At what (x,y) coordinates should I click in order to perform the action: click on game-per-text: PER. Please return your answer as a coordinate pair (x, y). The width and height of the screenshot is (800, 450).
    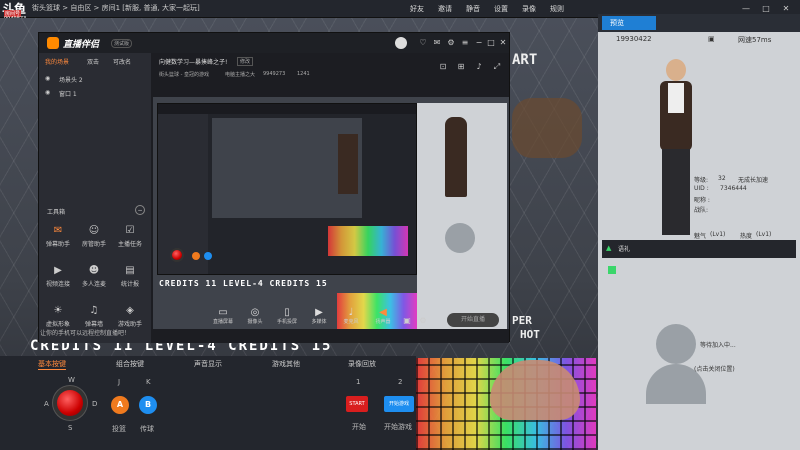
    Looking at the image, I should click on (522, 320).